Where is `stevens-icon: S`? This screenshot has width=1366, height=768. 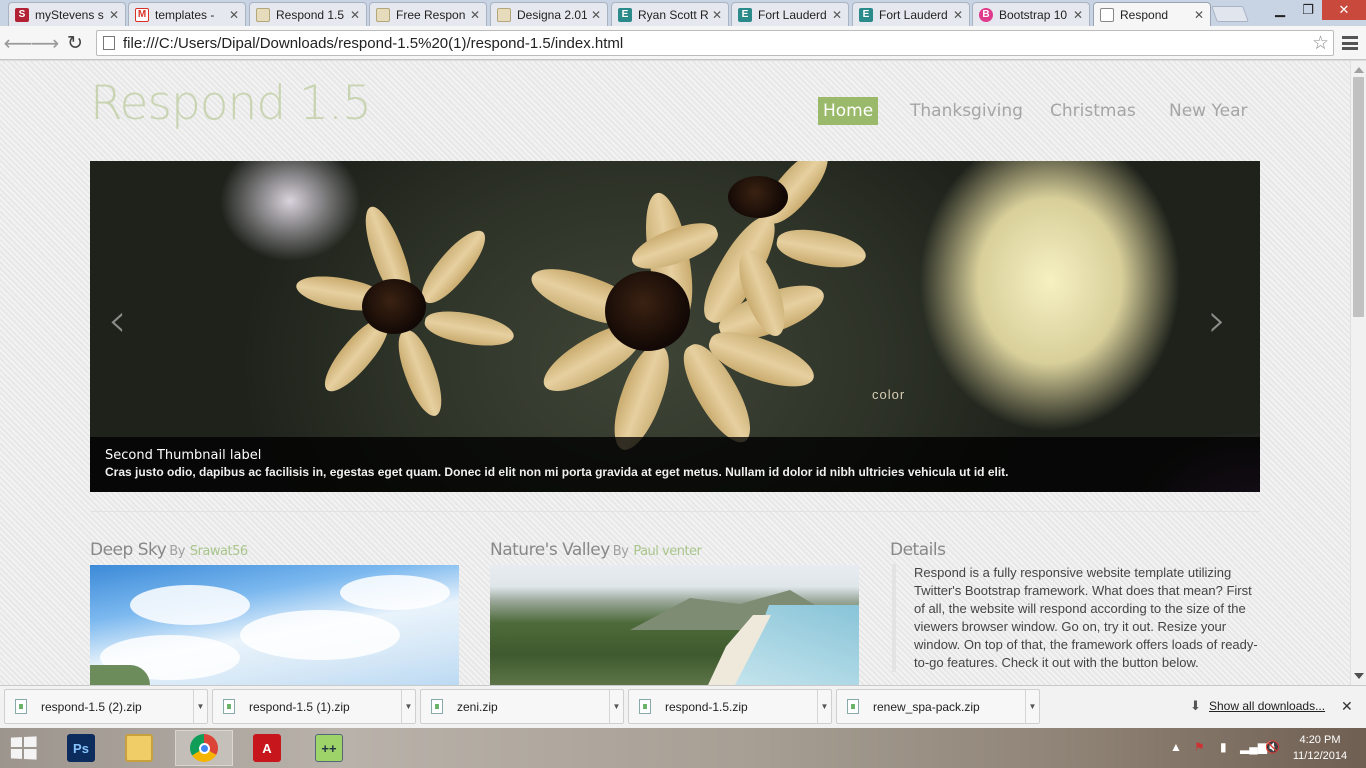
stevens-icon: S is located at coordinates (22, 14).